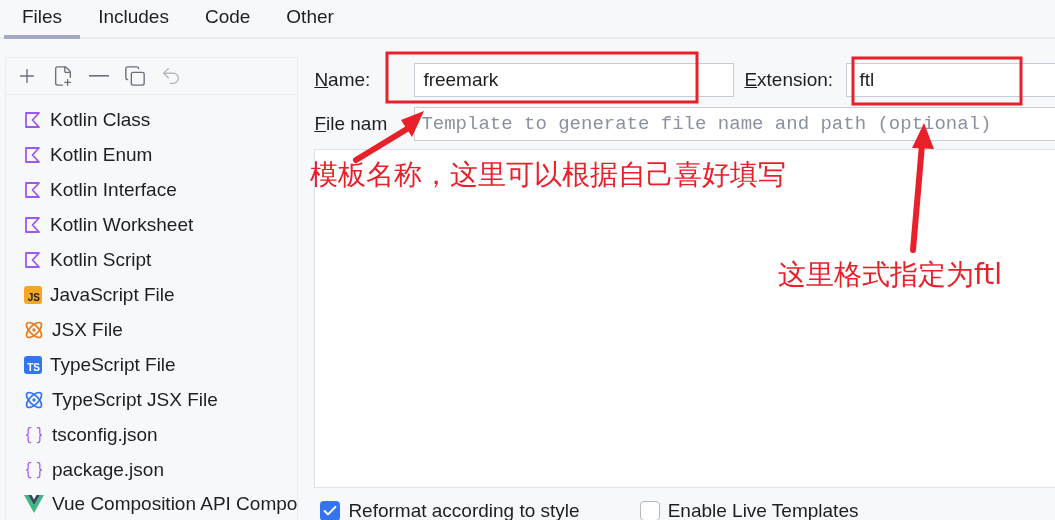 The height and width of the screenshot is (520, 1055). Describe the element at coordinates (105, 434) in the screenshot. I see `template-item: tsconfig.json` at that location.